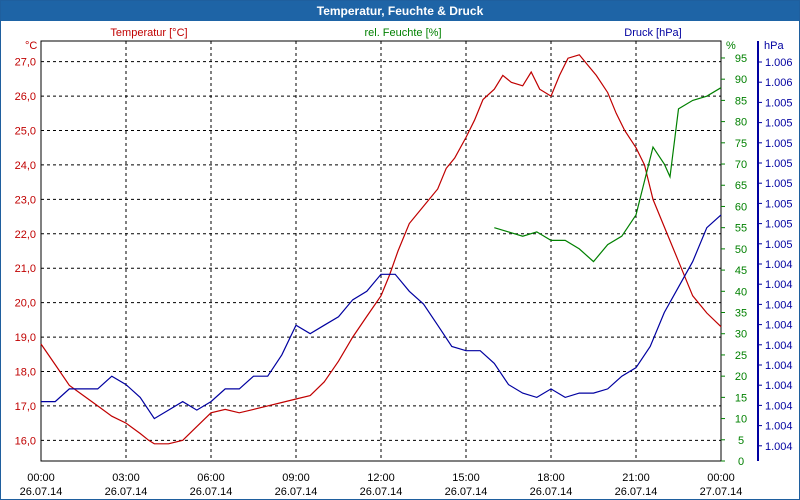  What do you see at coordinates (741, 186) in the screenshot?
I see `humidity-tick-label: 65` at bounding box center [741, 186].